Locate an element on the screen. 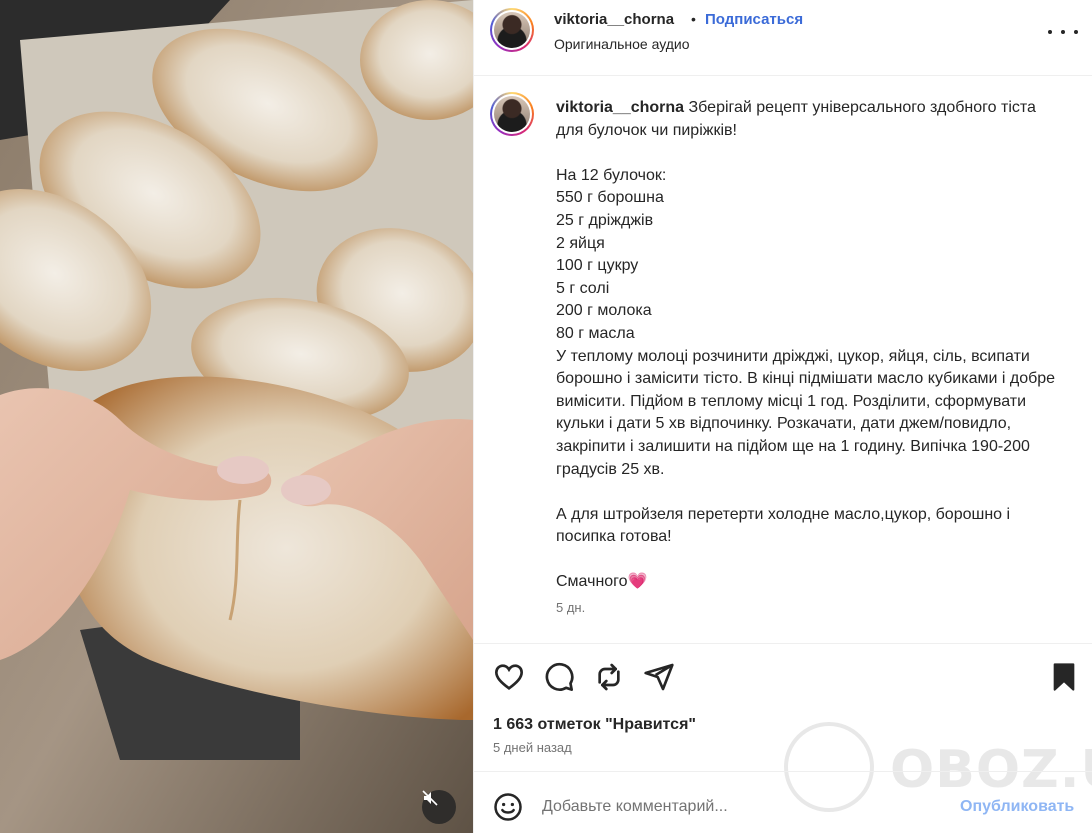  comment-icon is located at coordinates (559, 677).